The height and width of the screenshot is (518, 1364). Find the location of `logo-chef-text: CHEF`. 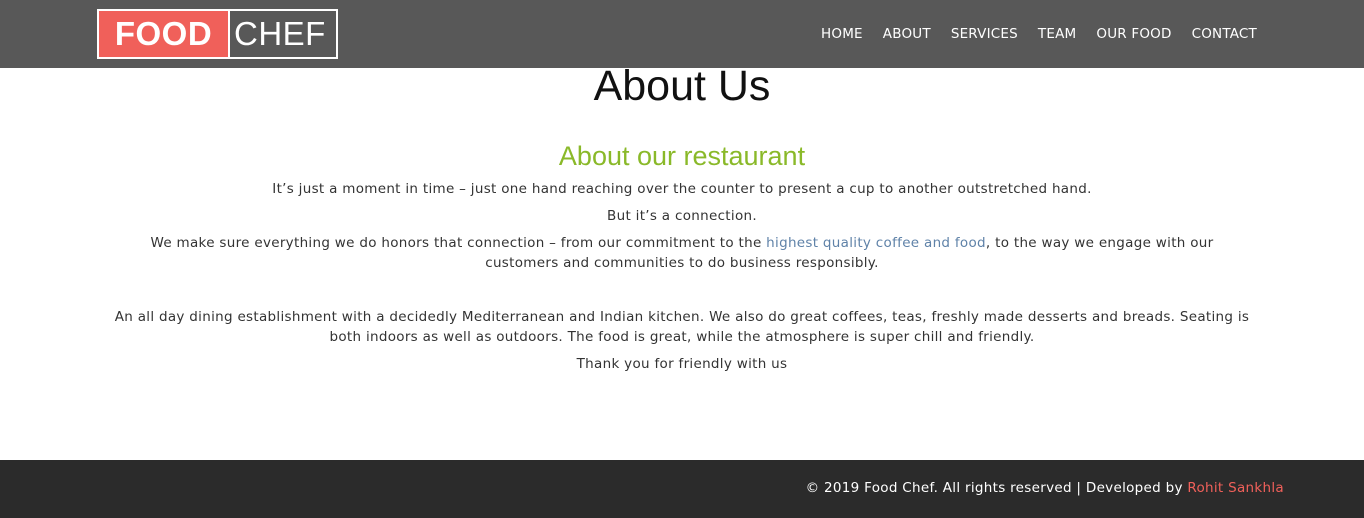

logo-chef-text: CHEF is located at coordinates (280, 33).